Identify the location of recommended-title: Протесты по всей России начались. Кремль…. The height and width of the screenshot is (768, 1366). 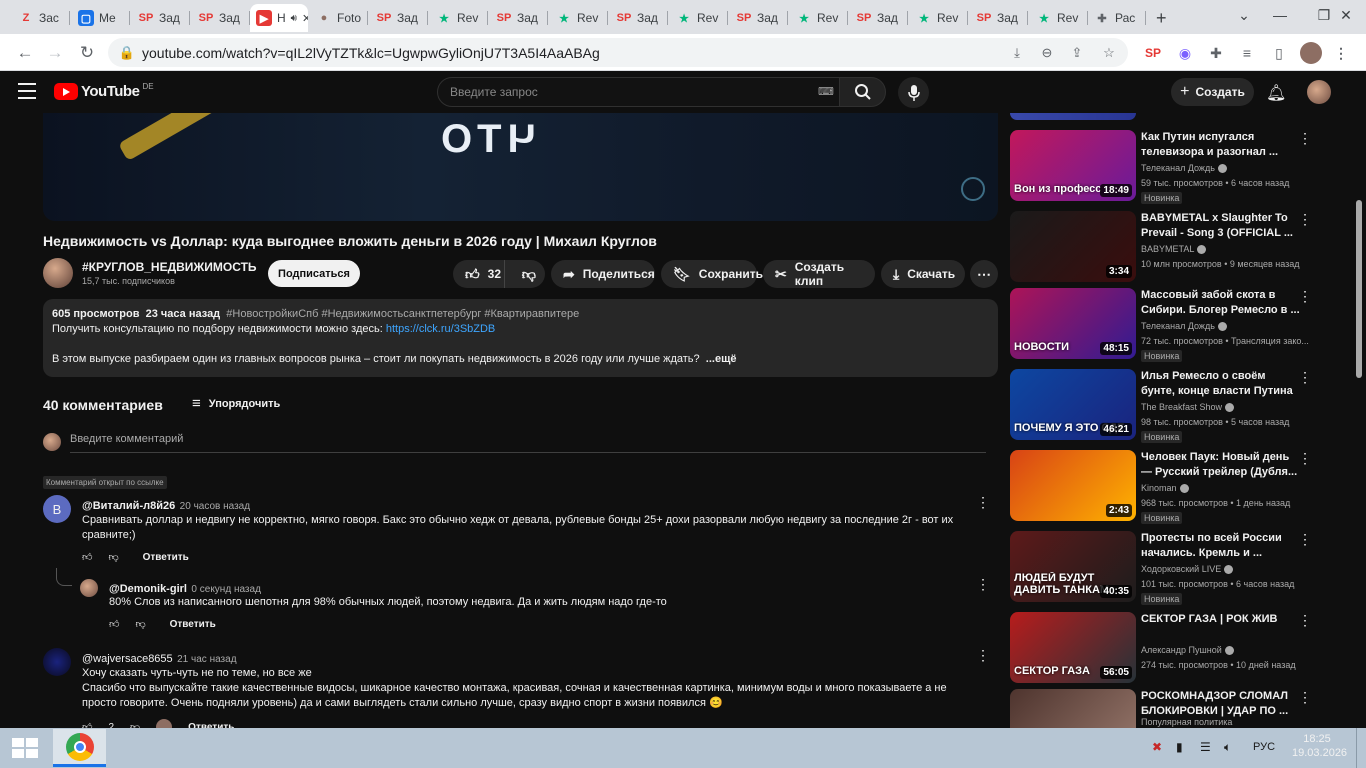
(1221, 546).